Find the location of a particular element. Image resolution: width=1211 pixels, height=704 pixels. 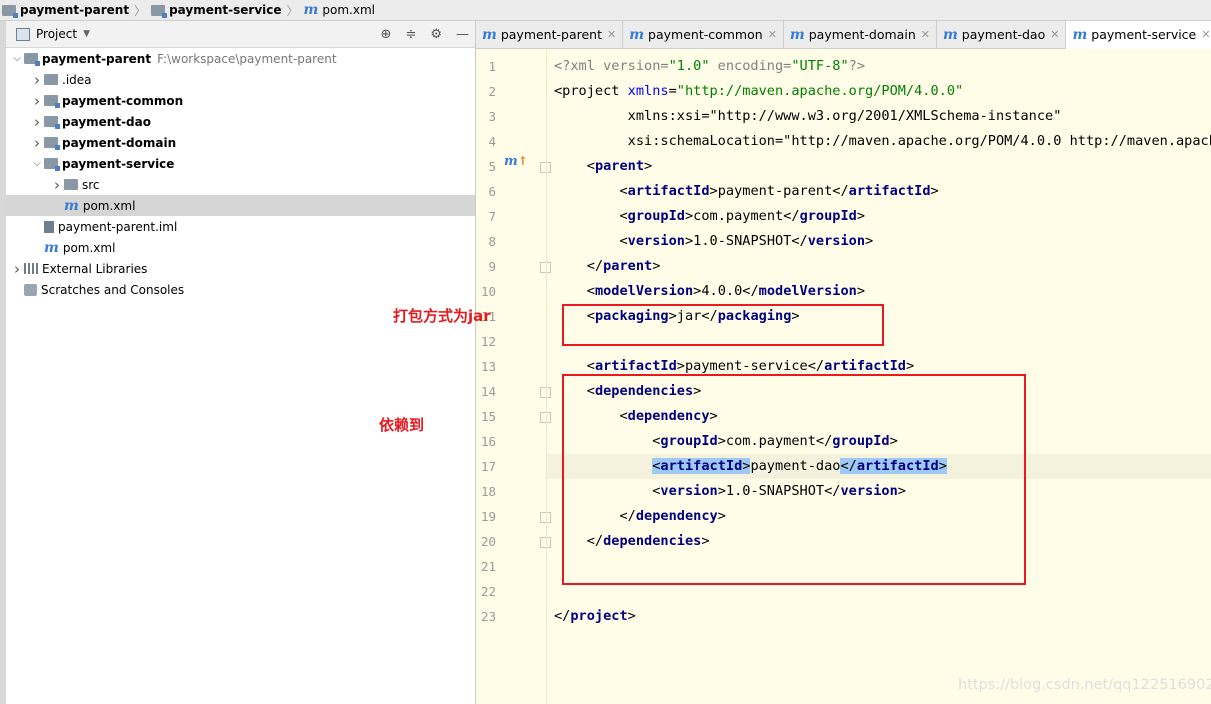

code-line: <modelVersion>4.0.0</modelVersion> is located at coordinates (709, 291).